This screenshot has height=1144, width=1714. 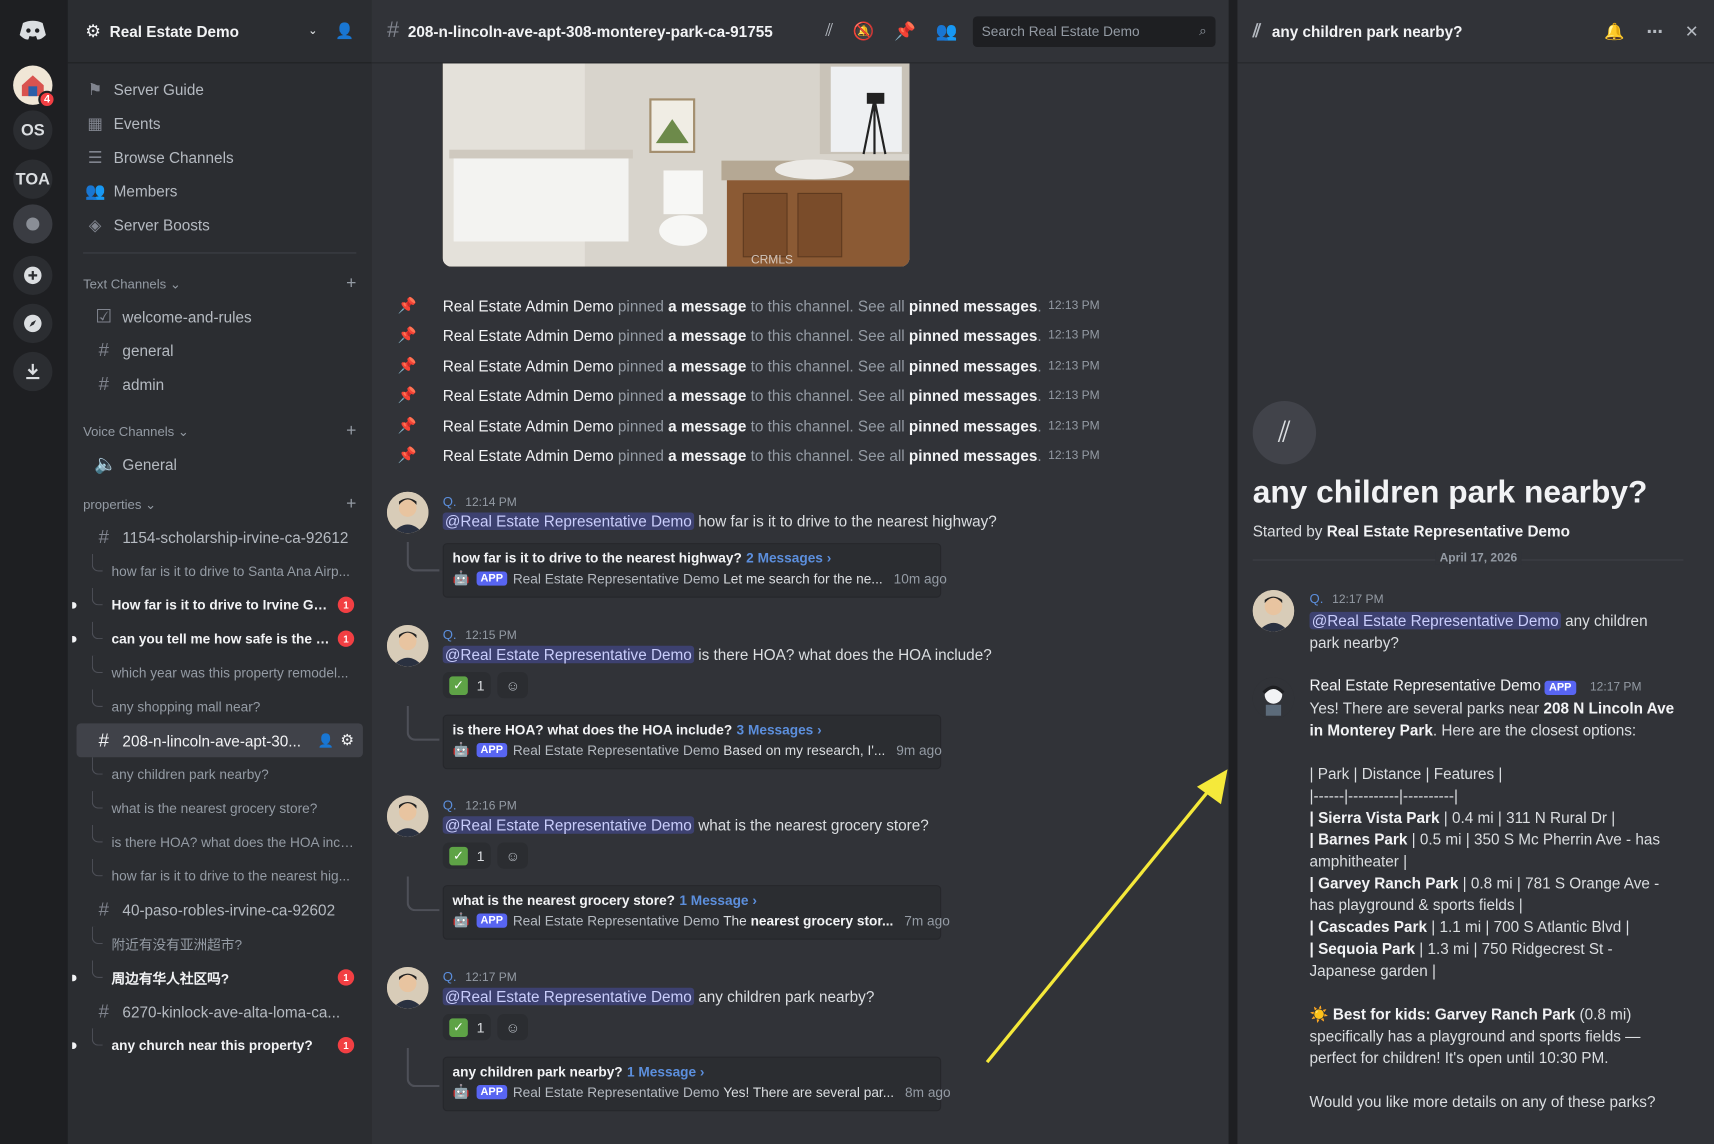 What do you see at coordinates (220, 464) in the screenshot?
I see `voice-channel-general: 🔈 General` at bounding box center [220, 464].